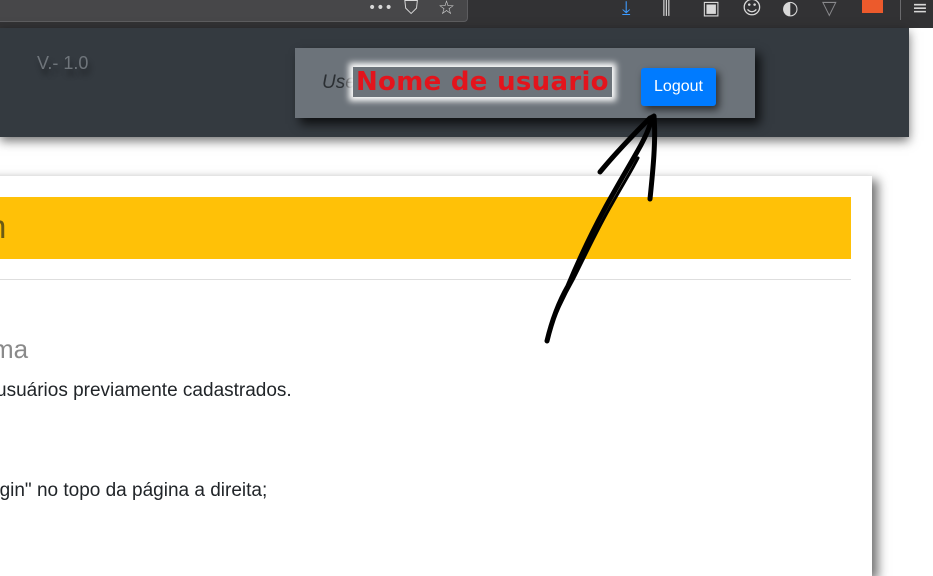 This screenshot has width=933, height=576. What do you see at coordinates (626, 9) in the screenshot?
I see `download-icon: ⤓` at bounding box center [626, 9].